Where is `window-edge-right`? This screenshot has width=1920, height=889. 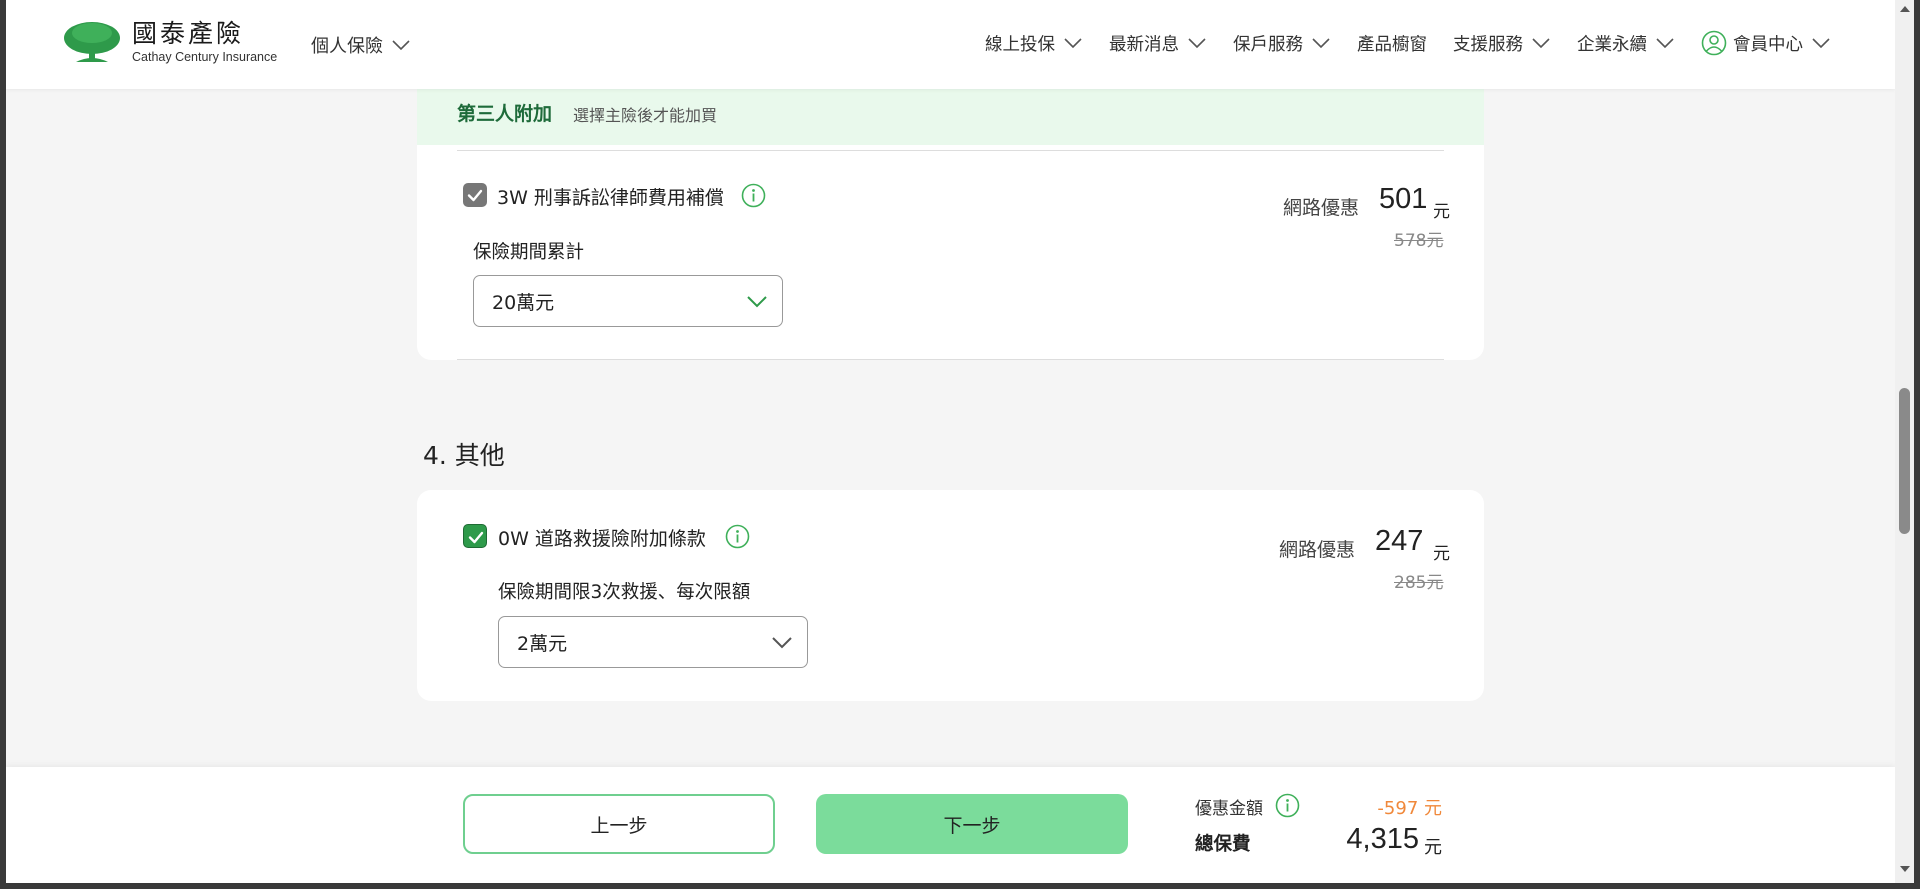 window-edge-right is located at coordinates (1917, 444).